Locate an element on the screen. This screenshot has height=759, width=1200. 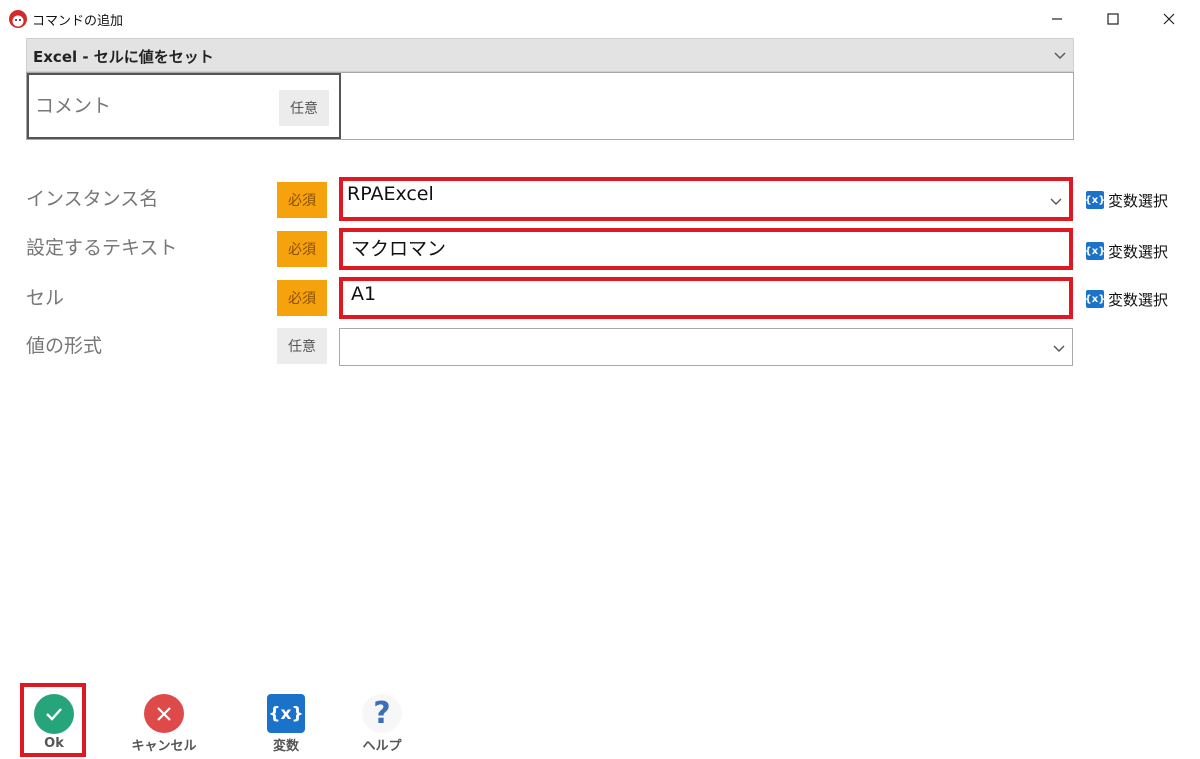
variable-button: {x} 変数 is located at coordinates (286, 724).